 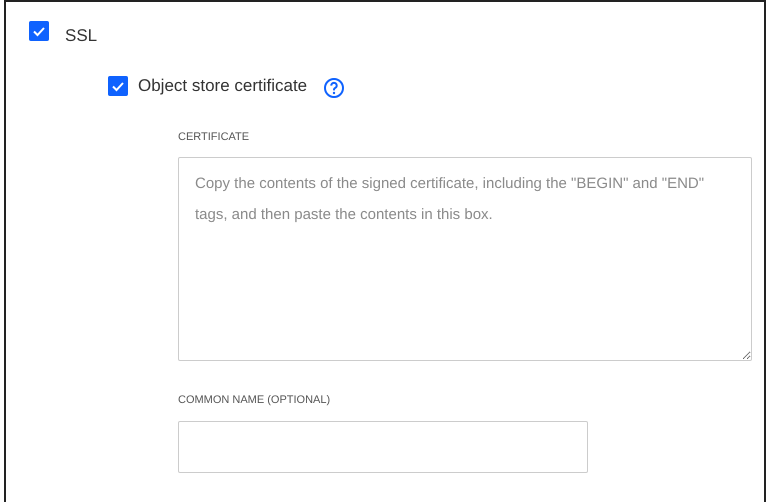 I want to click on field-label: COMMON NAME (OPTIONAL), so click(x=254, y=400).